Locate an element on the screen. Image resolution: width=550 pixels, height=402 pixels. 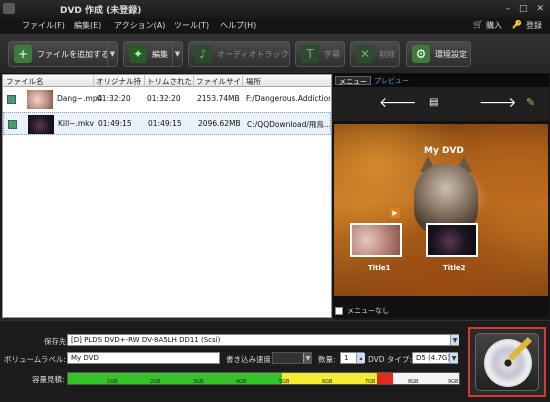
minimize-button: – is located at coordinates (507, 9).